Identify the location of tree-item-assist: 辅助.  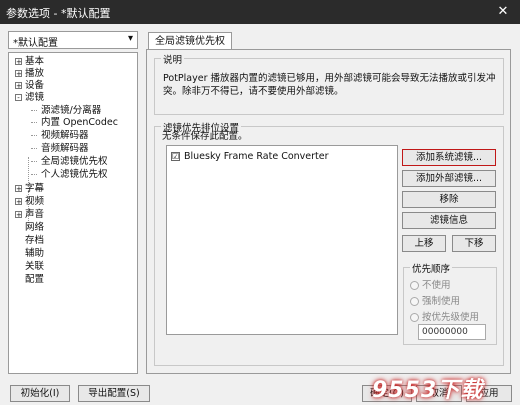
(34, 254).